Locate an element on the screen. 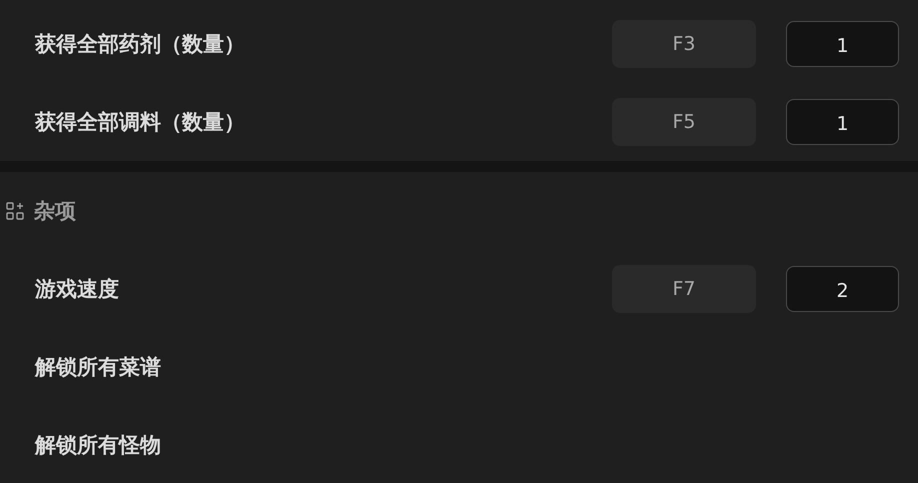 This screenshot has height=483, width=918. apps-icon is located at coordinates (15, 211).